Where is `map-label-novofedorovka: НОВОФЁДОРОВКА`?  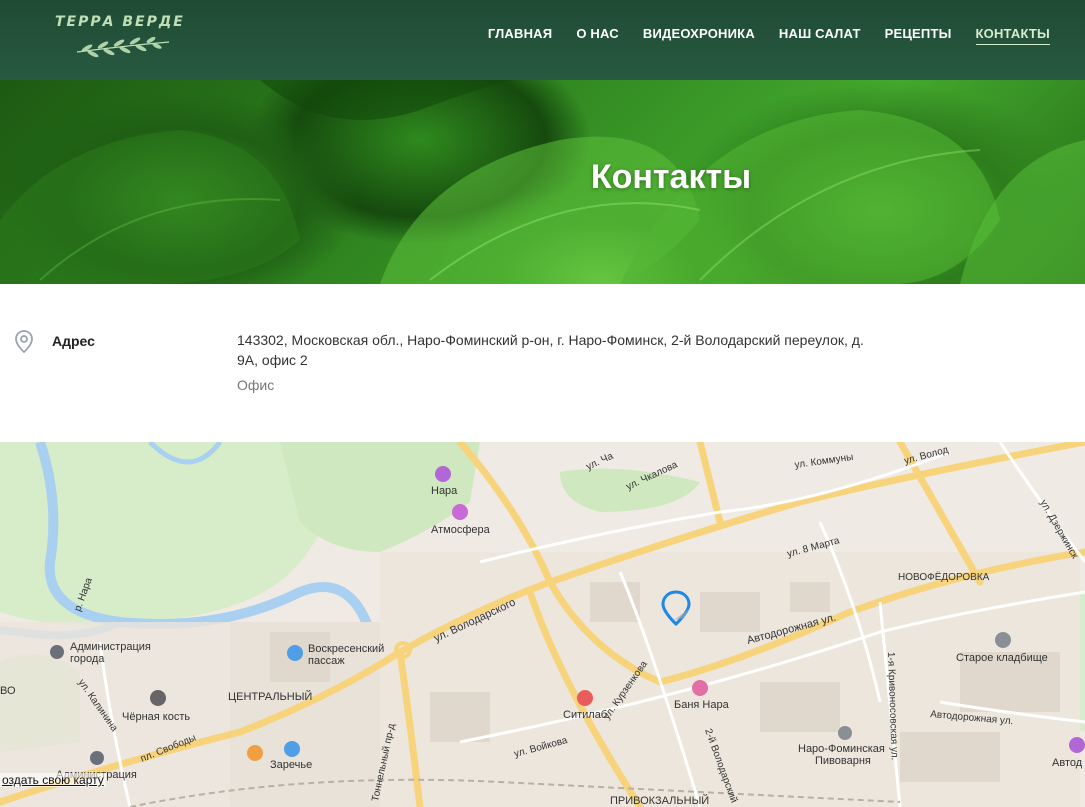
map-label-novofedorovka: НОВОФЁДОРОВКА is located at coordinates (944, 577).